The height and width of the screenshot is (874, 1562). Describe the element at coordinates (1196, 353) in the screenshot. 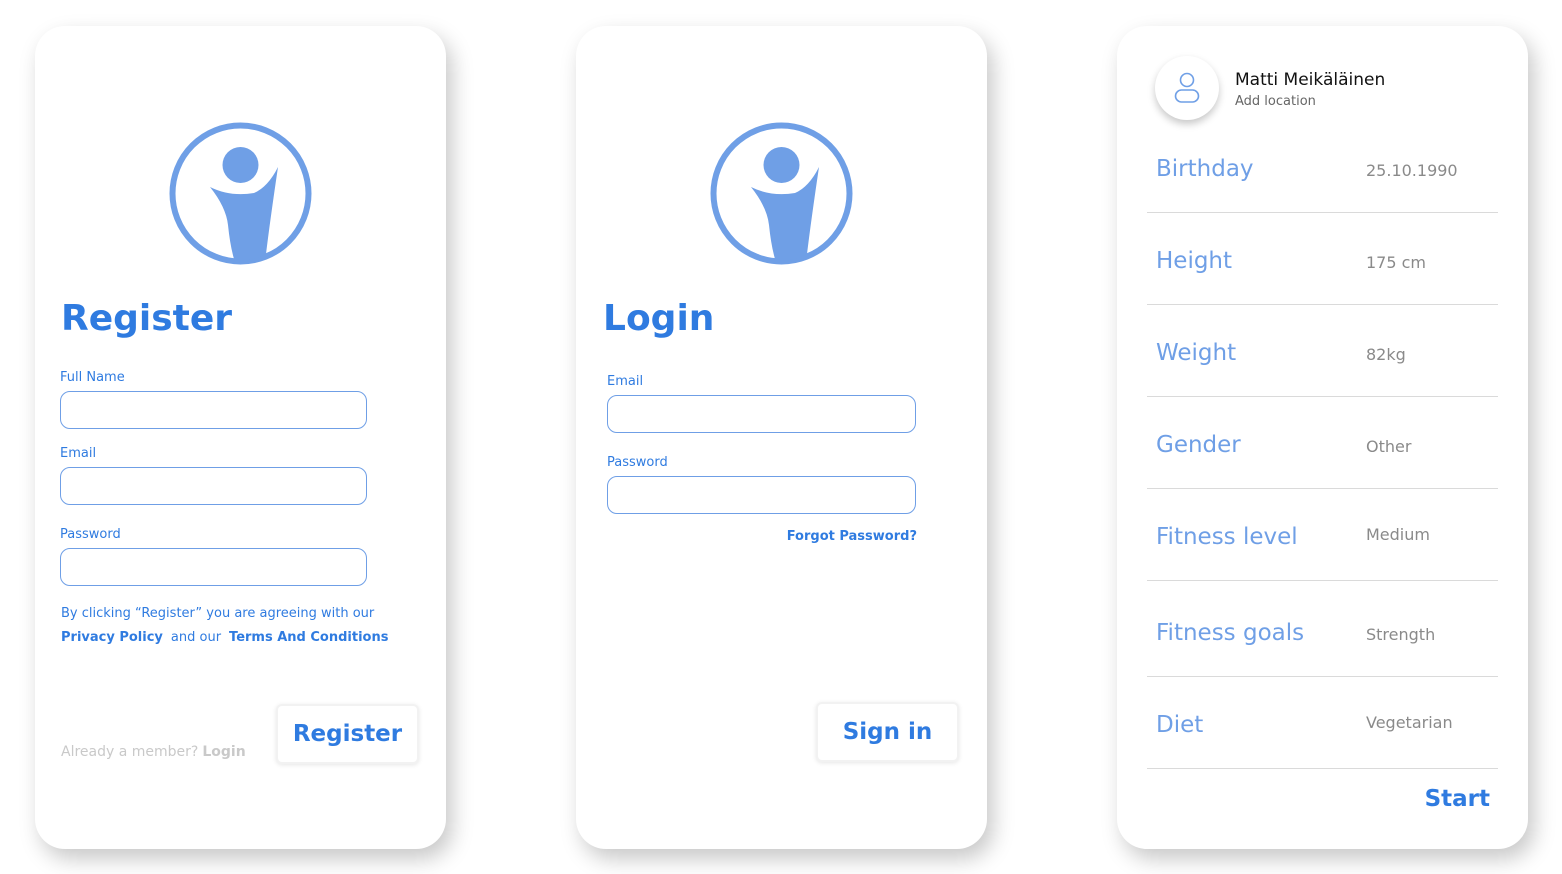

I see `row-label-weight: Weight` at that location.